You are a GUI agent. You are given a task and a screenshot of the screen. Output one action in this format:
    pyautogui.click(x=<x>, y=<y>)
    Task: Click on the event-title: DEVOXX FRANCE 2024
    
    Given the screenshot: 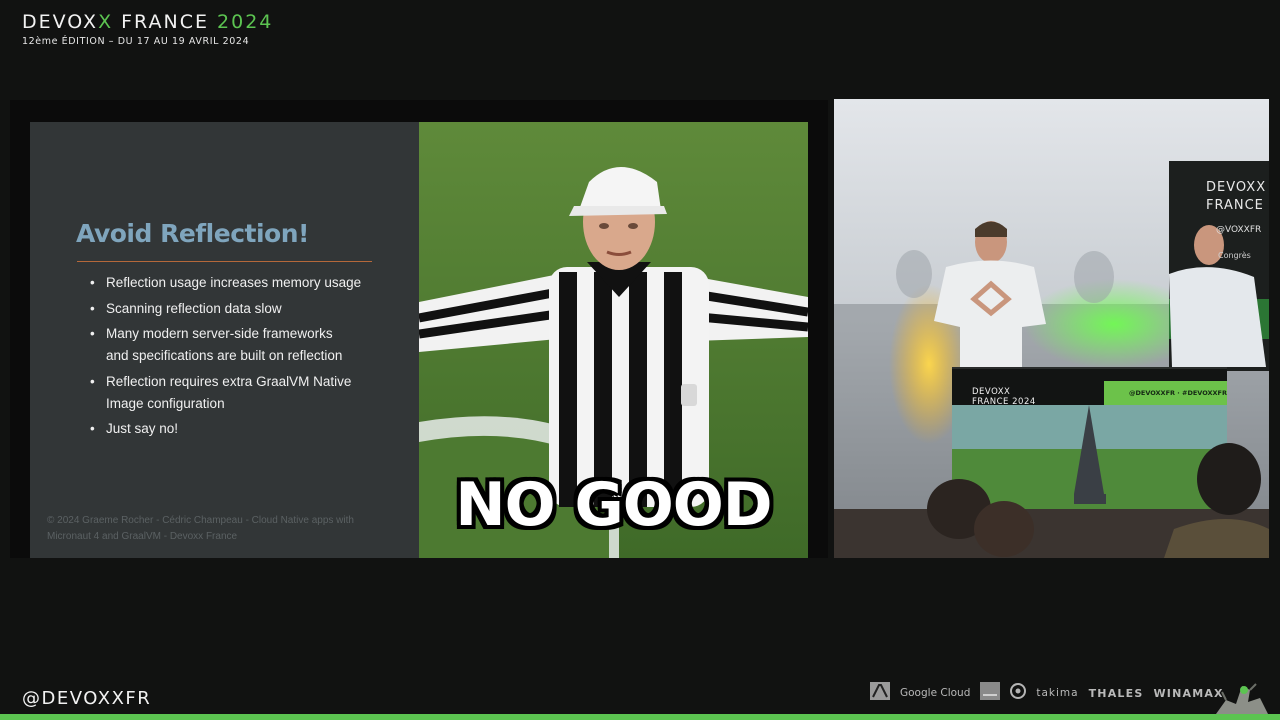 What is the action you would take?
    pyautogui.click(x=147, y=22)
    